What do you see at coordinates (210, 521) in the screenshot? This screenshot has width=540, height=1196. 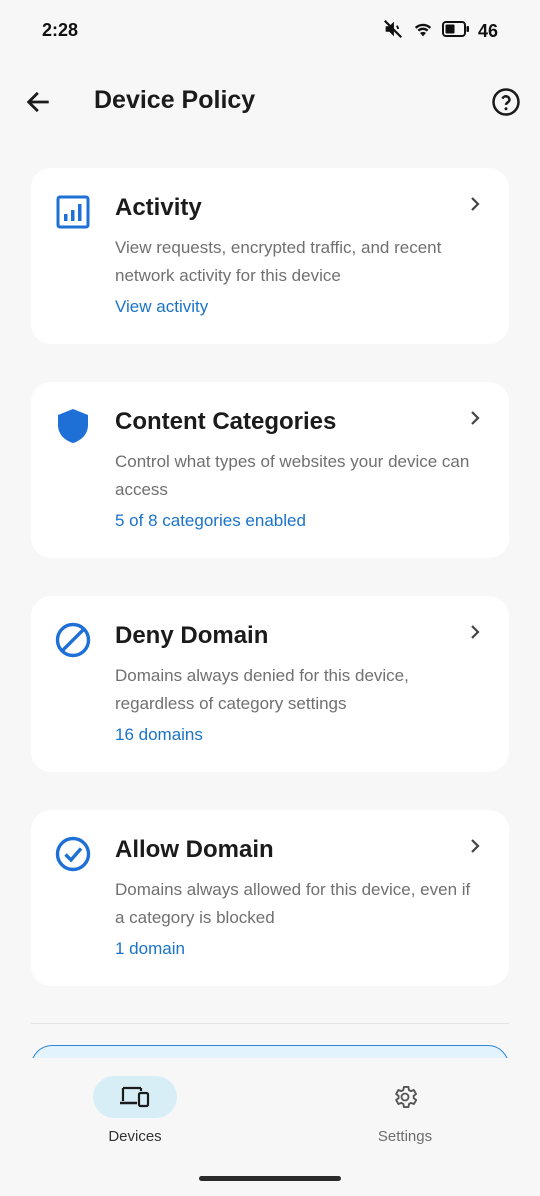 I see `categories-enabled-link: 5 of 8 categories enabled` at bounding box center [210, 521].